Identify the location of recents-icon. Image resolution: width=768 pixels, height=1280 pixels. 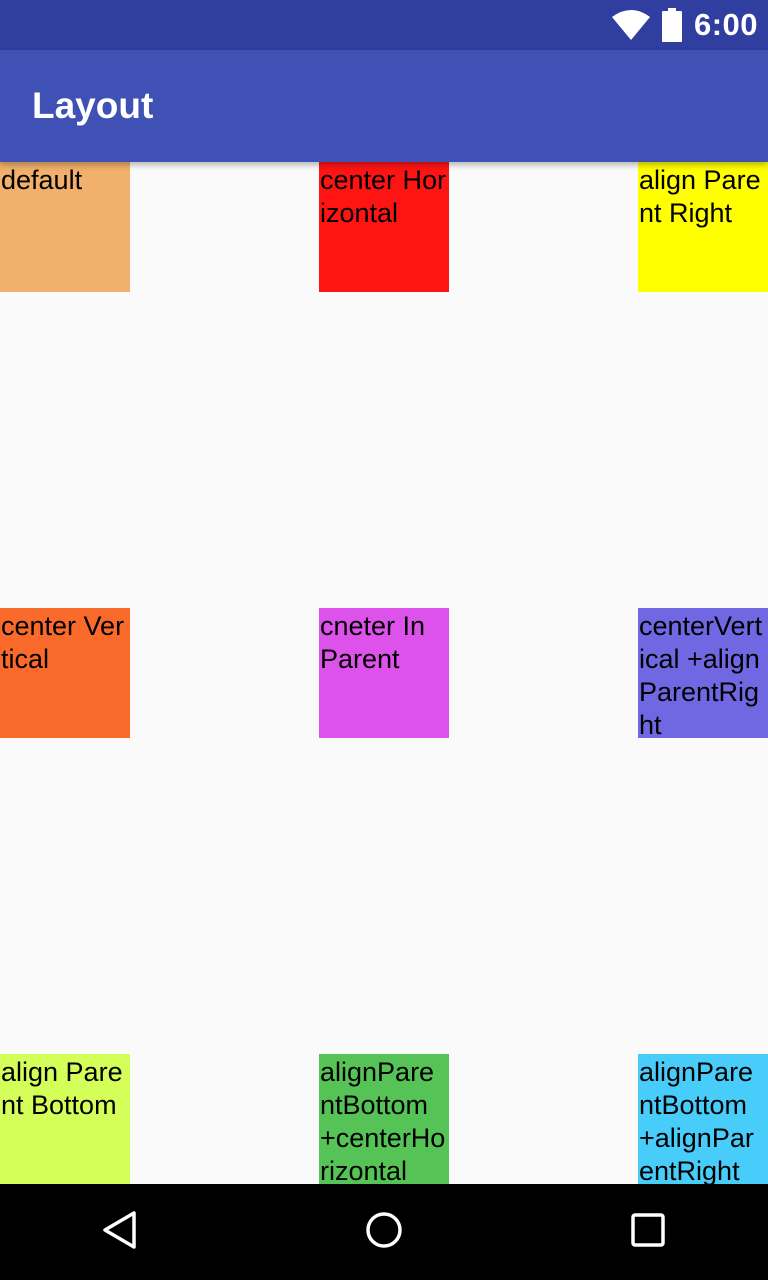
(648, 1232).